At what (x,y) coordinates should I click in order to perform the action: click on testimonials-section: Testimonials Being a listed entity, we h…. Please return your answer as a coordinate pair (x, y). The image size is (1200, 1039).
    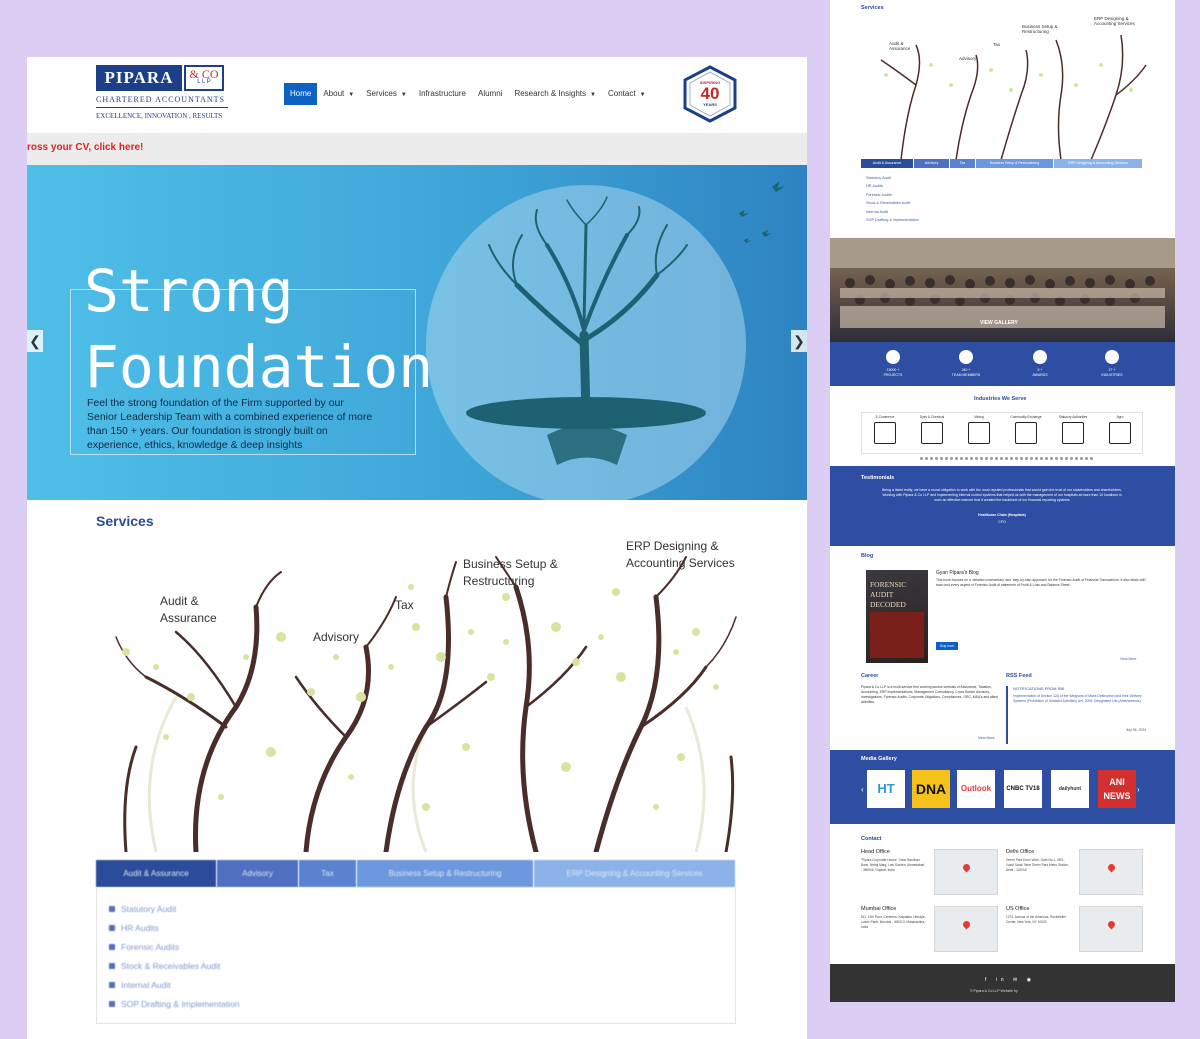
    Looking at the image, I should click on (1002, 506).